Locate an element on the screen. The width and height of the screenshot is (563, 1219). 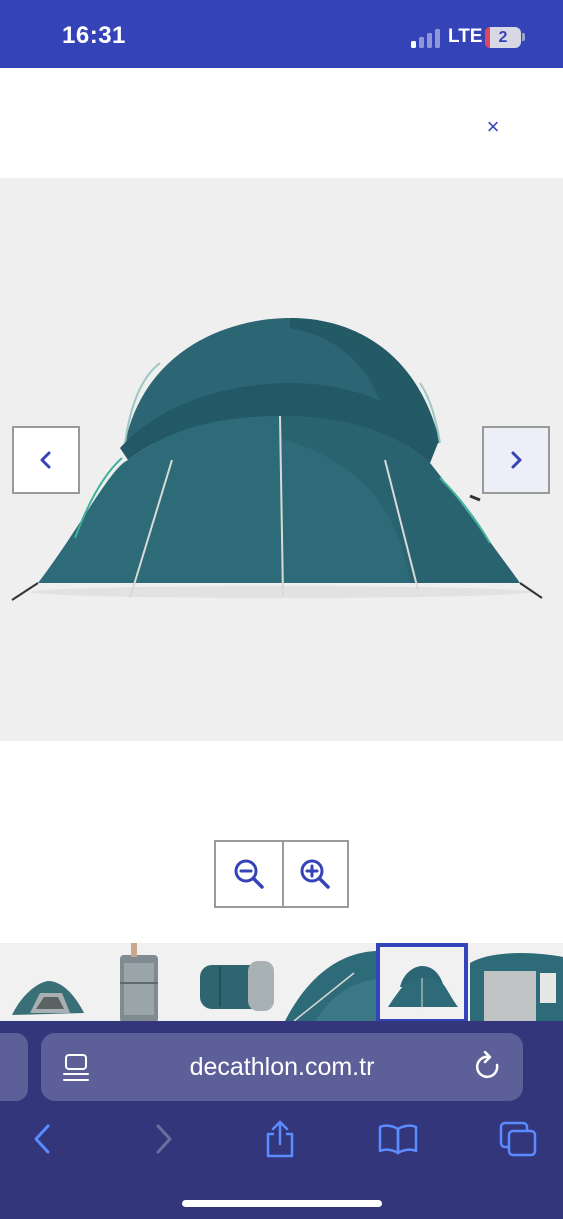
share-icon is located at coordinates (280, 1139).